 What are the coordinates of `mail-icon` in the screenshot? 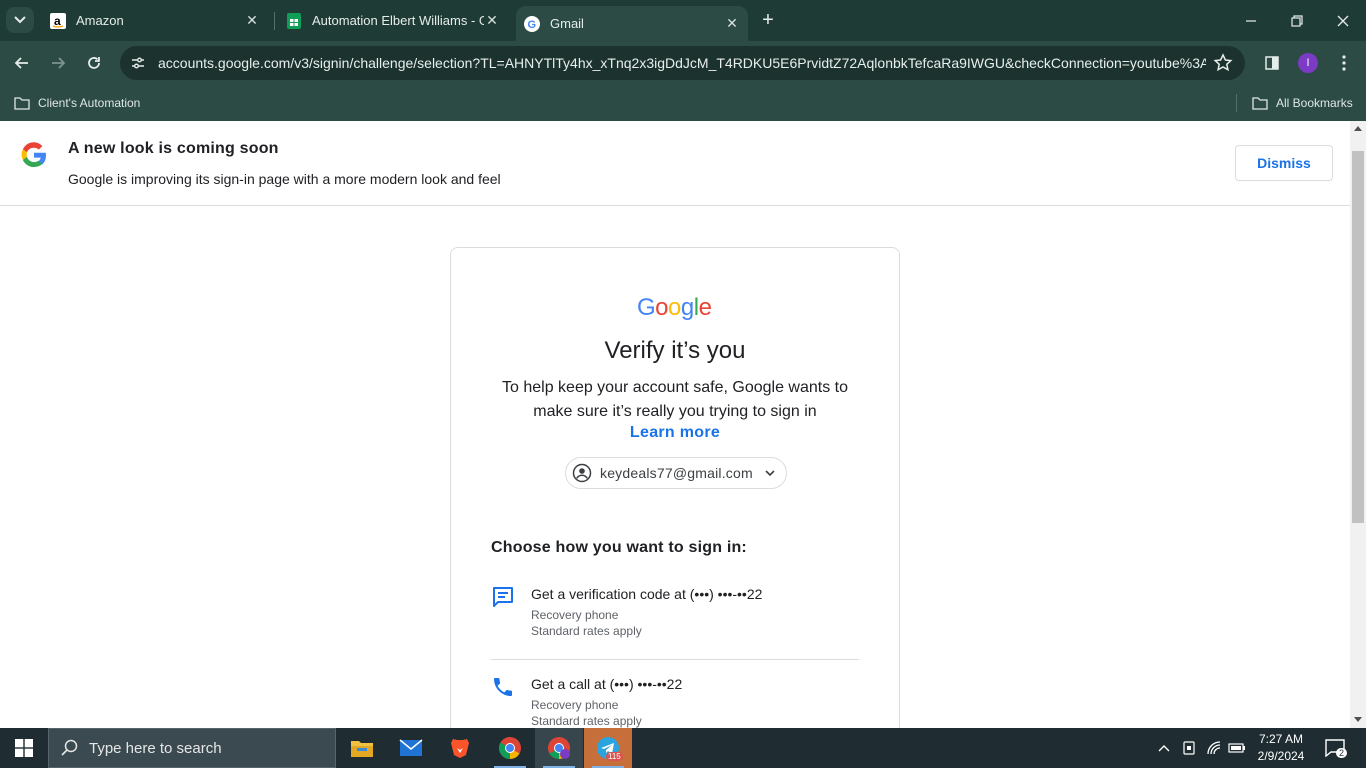 It's located at (411, 747).